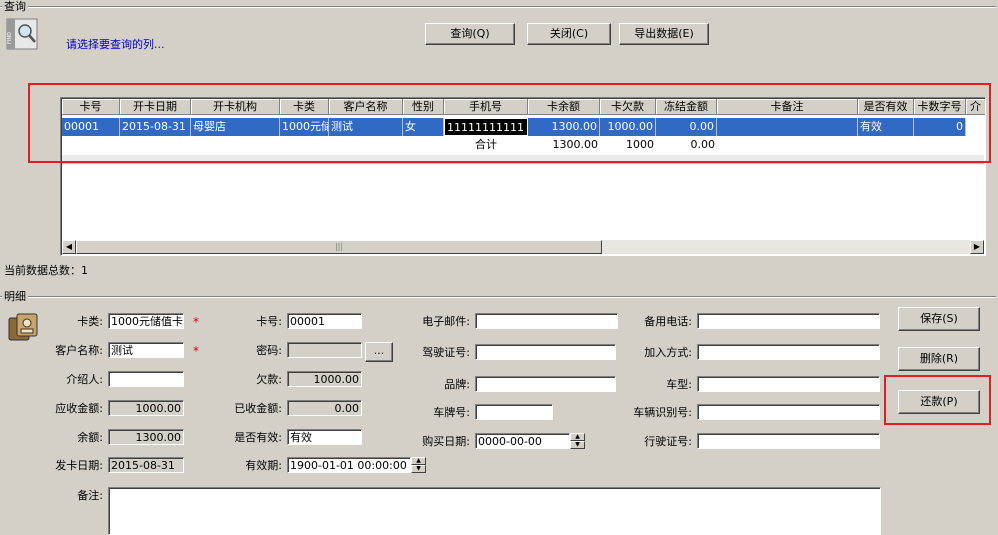 The height and width of the screenshot is (535, 998). Describe the element at coordinates (668, 352) in the screenshot. I see `join-method-label: 加入方式:` at that location.